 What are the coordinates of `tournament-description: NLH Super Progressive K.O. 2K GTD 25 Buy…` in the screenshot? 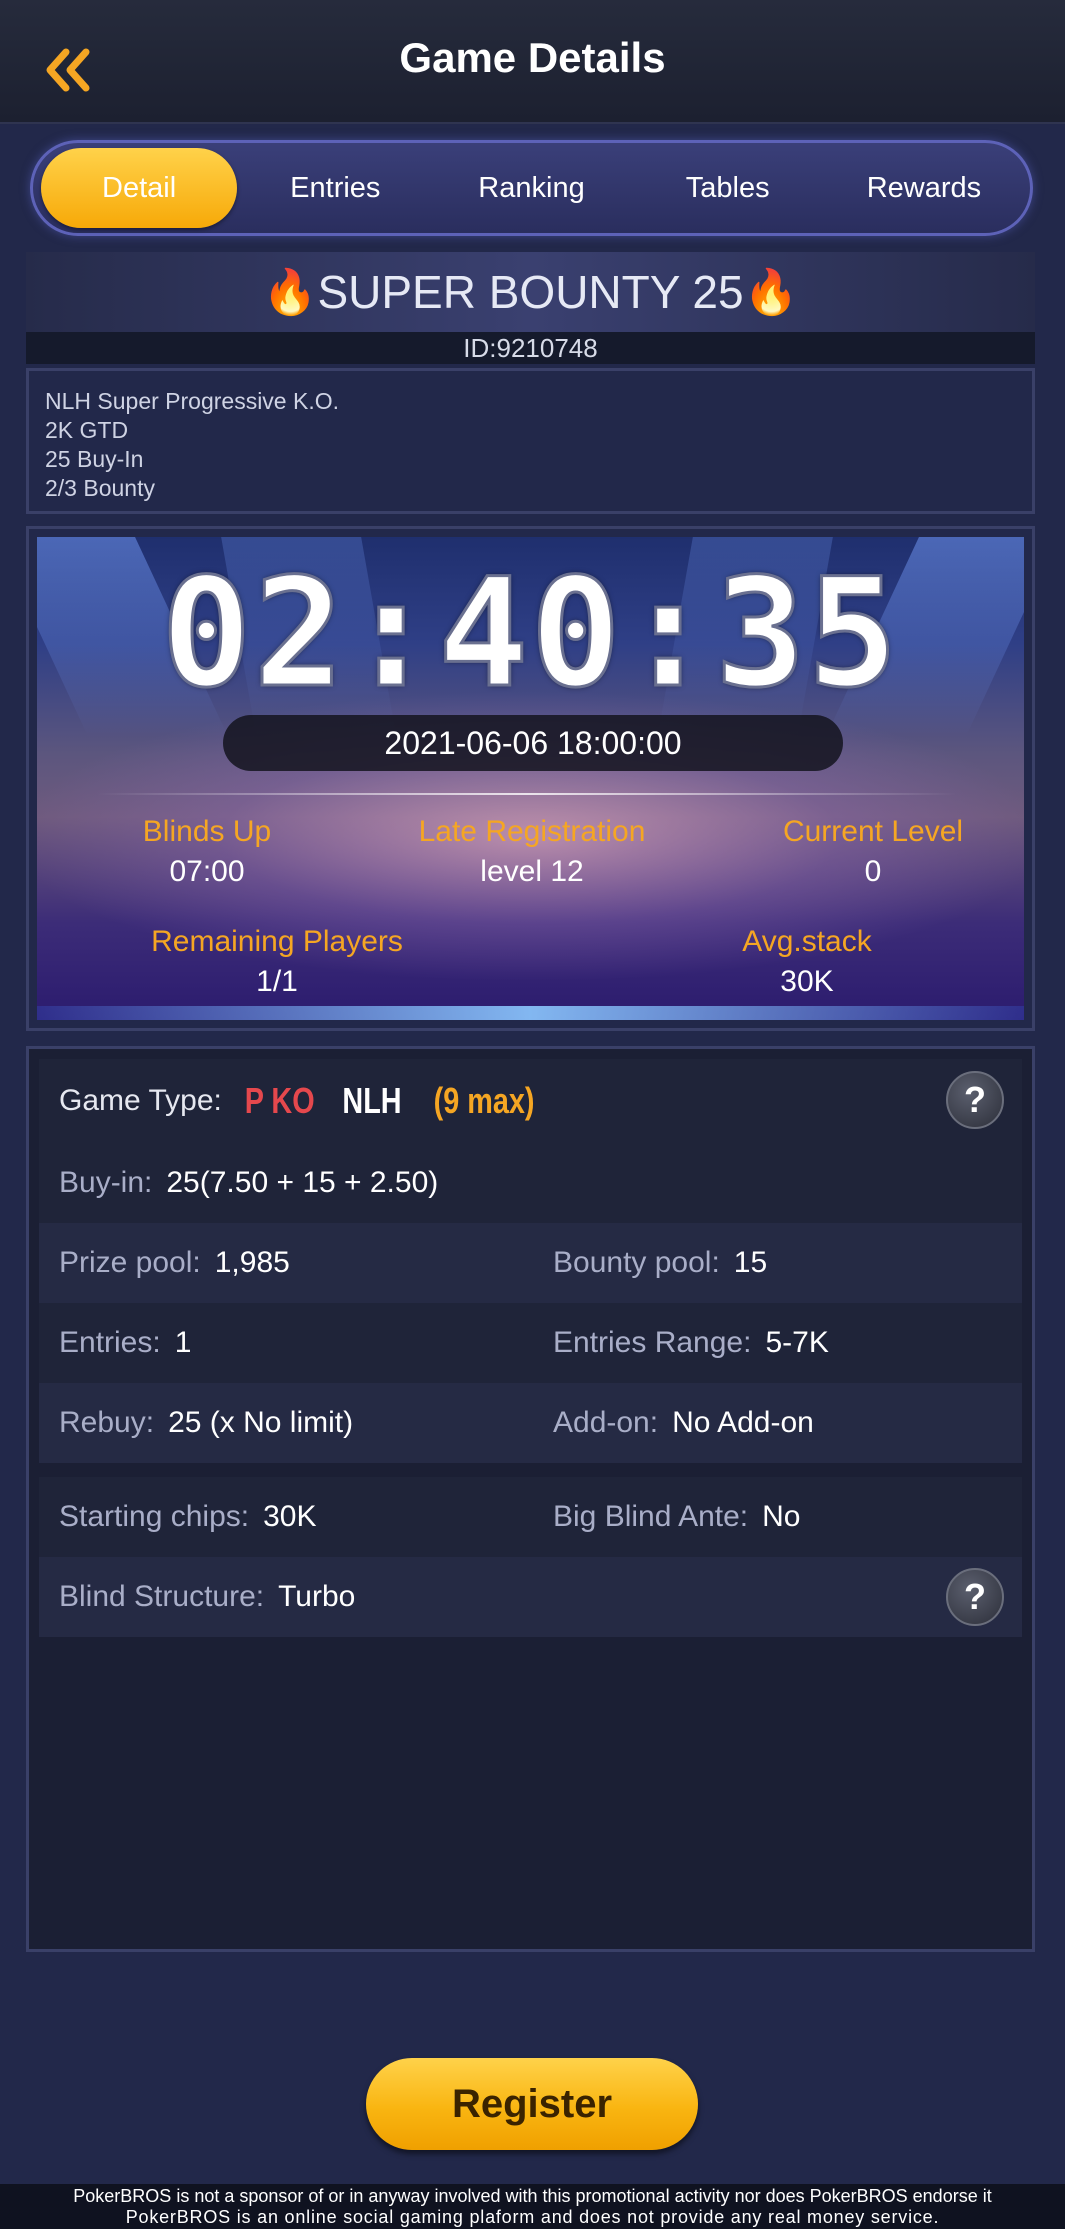 It's located at (530, 441).